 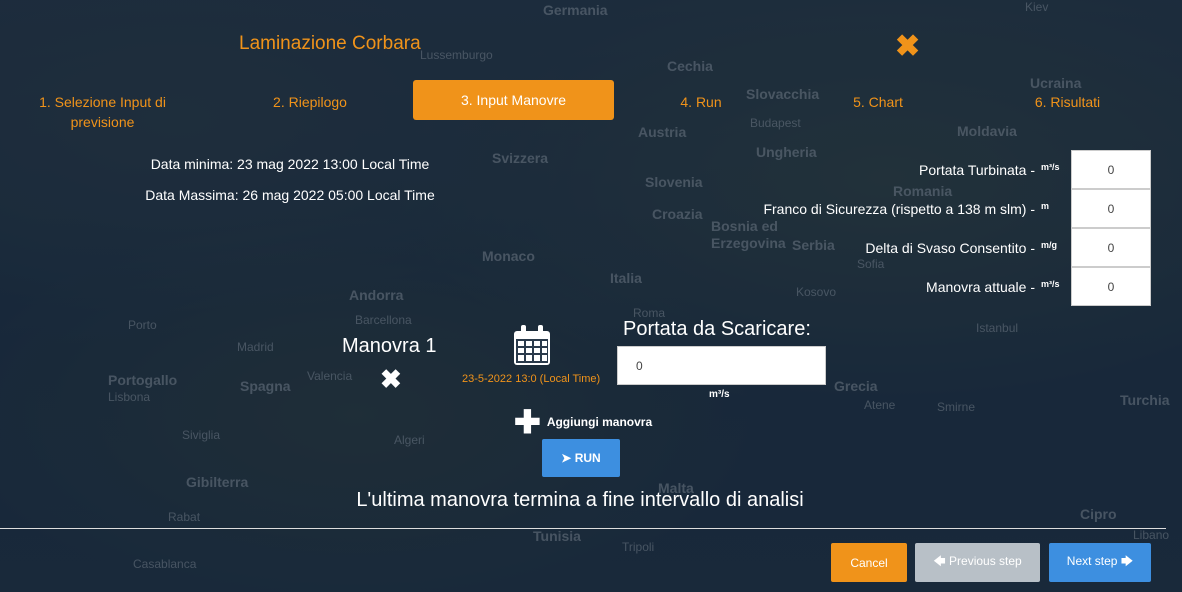 I want to click on remove-manovra-icon: ✖, so click(x=391, y=379).